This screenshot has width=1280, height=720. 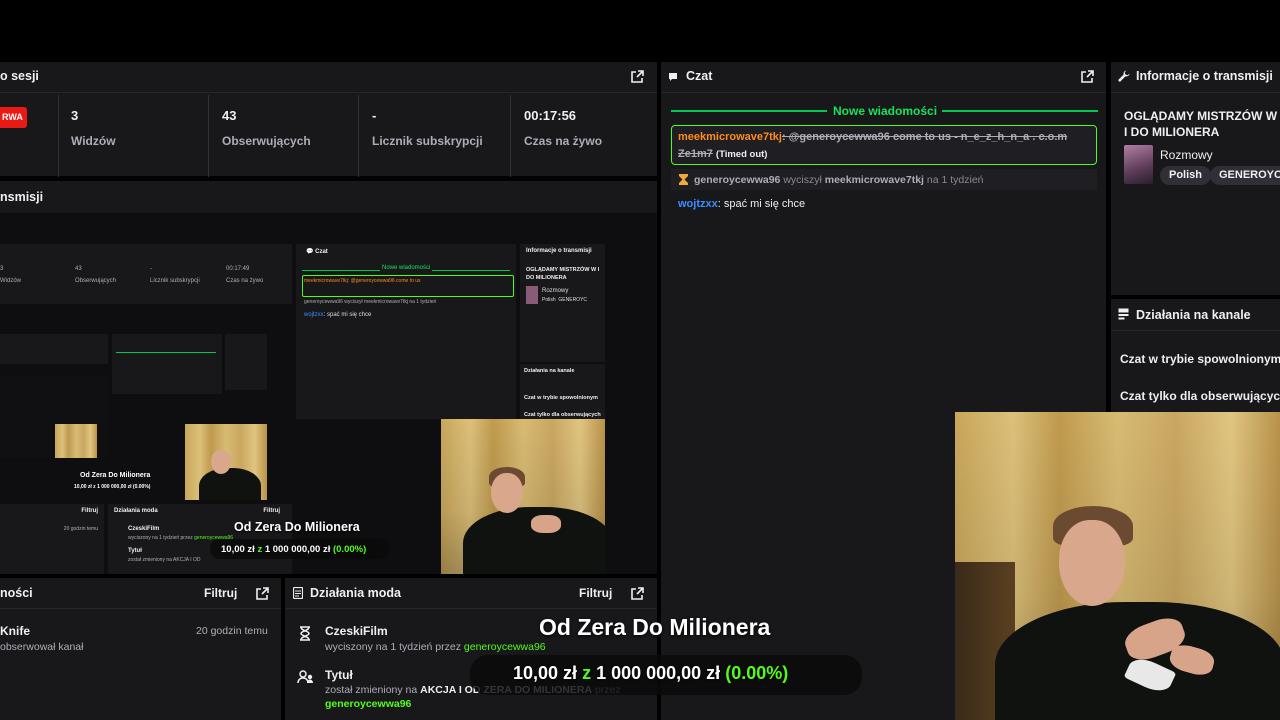 I want to click on goal-separator: z, so click(x=587, y=673).